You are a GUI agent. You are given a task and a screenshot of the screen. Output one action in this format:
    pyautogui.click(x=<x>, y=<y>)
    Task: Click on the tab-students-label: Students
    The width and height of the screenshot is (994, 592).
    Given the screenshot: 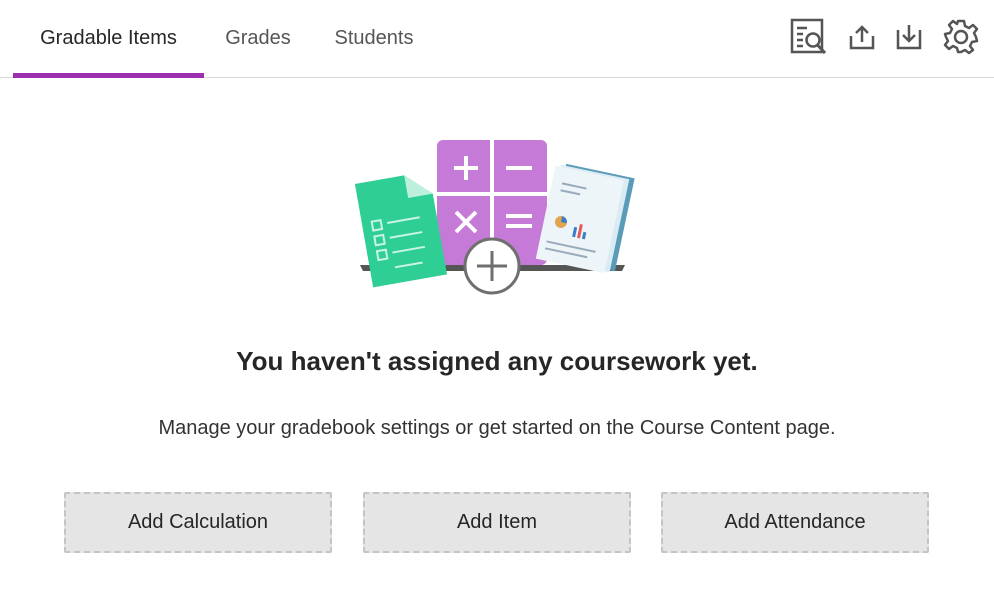 What is the action you would take?
    pyautogui.click(x=374, y=38)
    